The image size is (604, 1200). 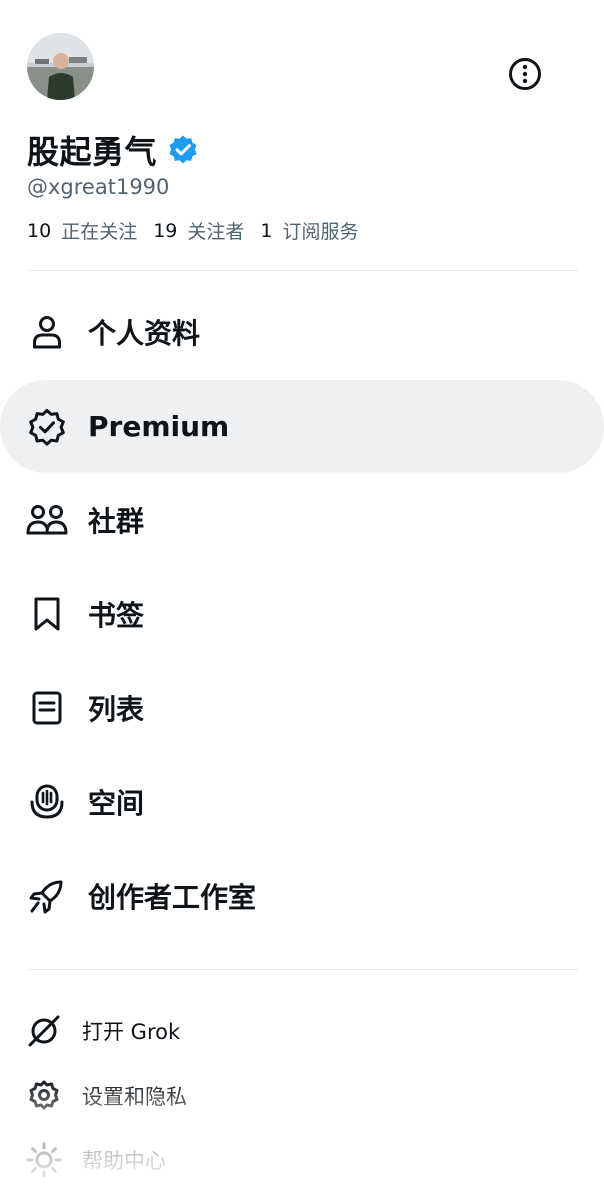 What do you see at coordinates (47, 427) in the screenshot?
I see `premium-badge-icon` at bounding box center [47, 427].